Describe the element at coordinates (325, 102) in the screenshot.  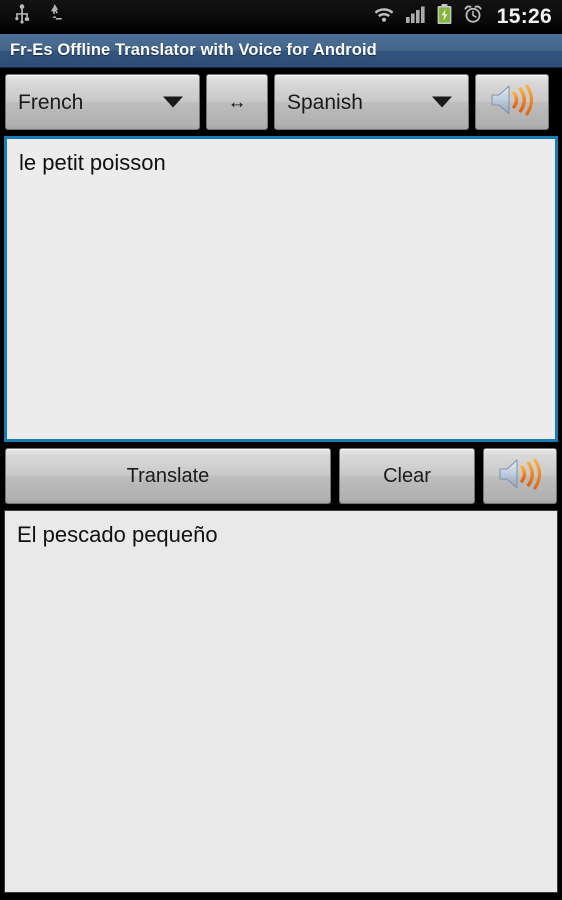
I see `target-language-label: Spanish` at that location.